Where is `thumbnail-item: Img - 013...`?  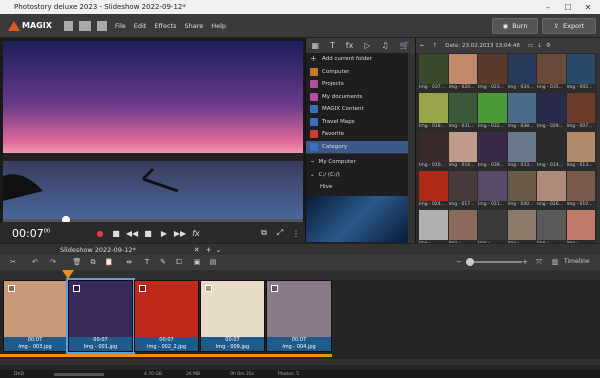 thumbnail-item: Img - 013... is located at coordinates (580, 151).